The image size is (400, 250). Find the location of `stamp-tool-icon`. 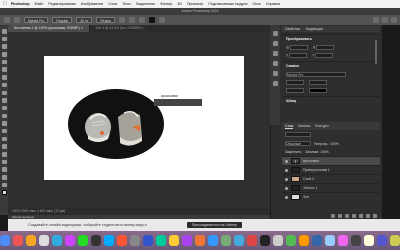

stamp-tool-icon is located at coordinates (4, 100).